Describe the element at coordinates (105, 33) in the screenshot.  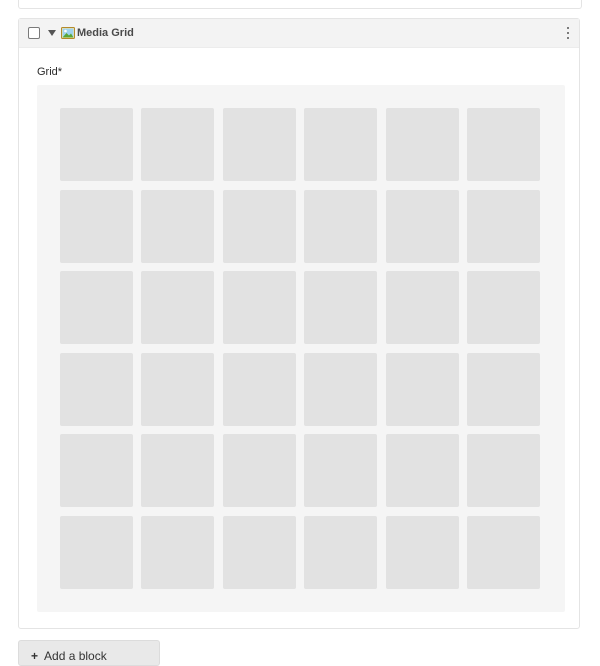
I see `block-title: Media Grid` at that location.